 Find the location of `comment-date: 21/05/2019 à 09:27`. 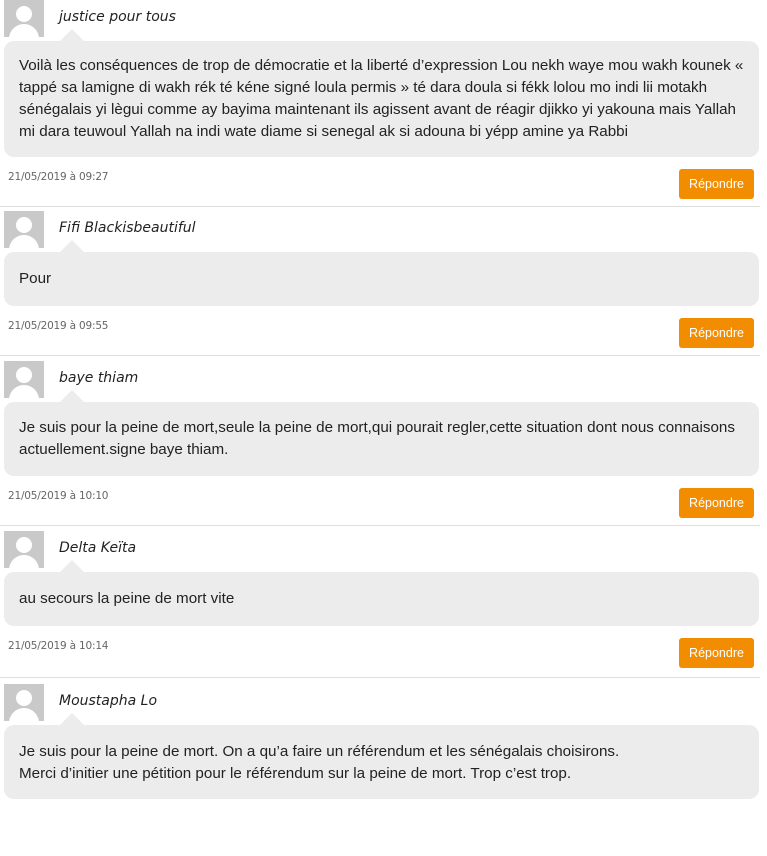

comment-date: 21/05/2019 à 09:27 is located at coordinates (58, 177).